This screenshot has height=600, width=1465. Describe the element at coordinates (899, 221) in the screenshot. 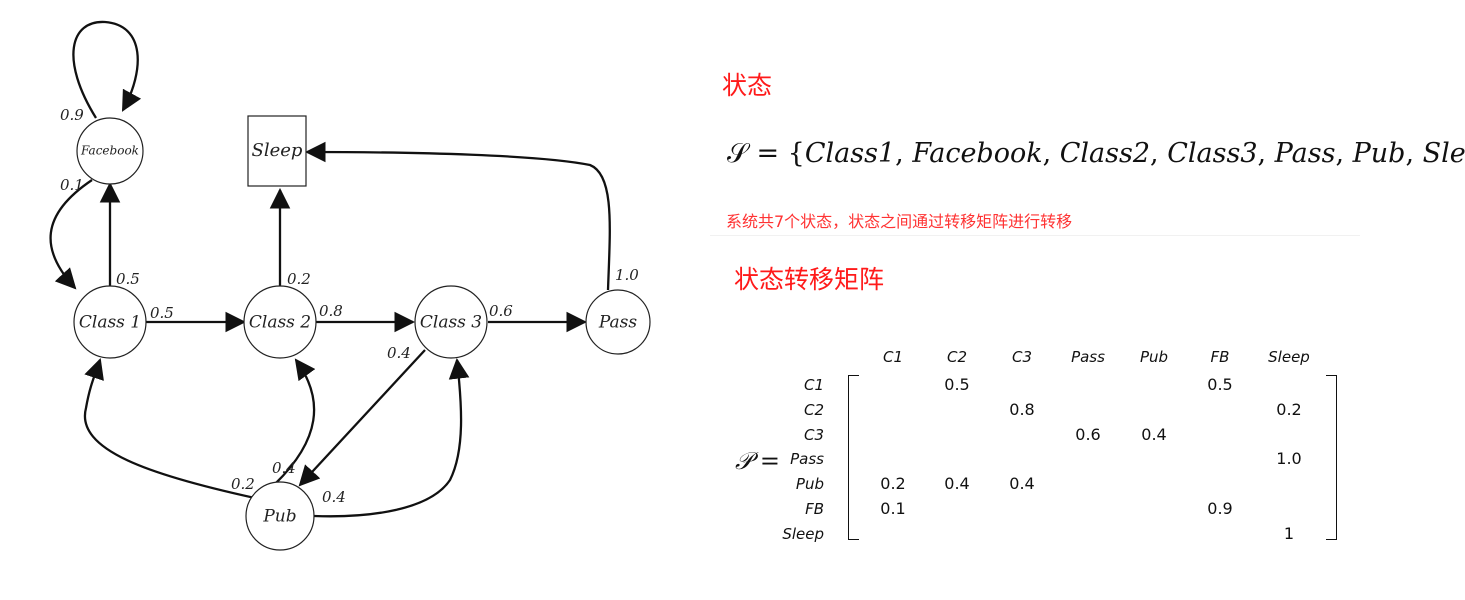

I see `states-note: 系统共7个状态，状态之间通过转移矩阵进行转移` at that location.